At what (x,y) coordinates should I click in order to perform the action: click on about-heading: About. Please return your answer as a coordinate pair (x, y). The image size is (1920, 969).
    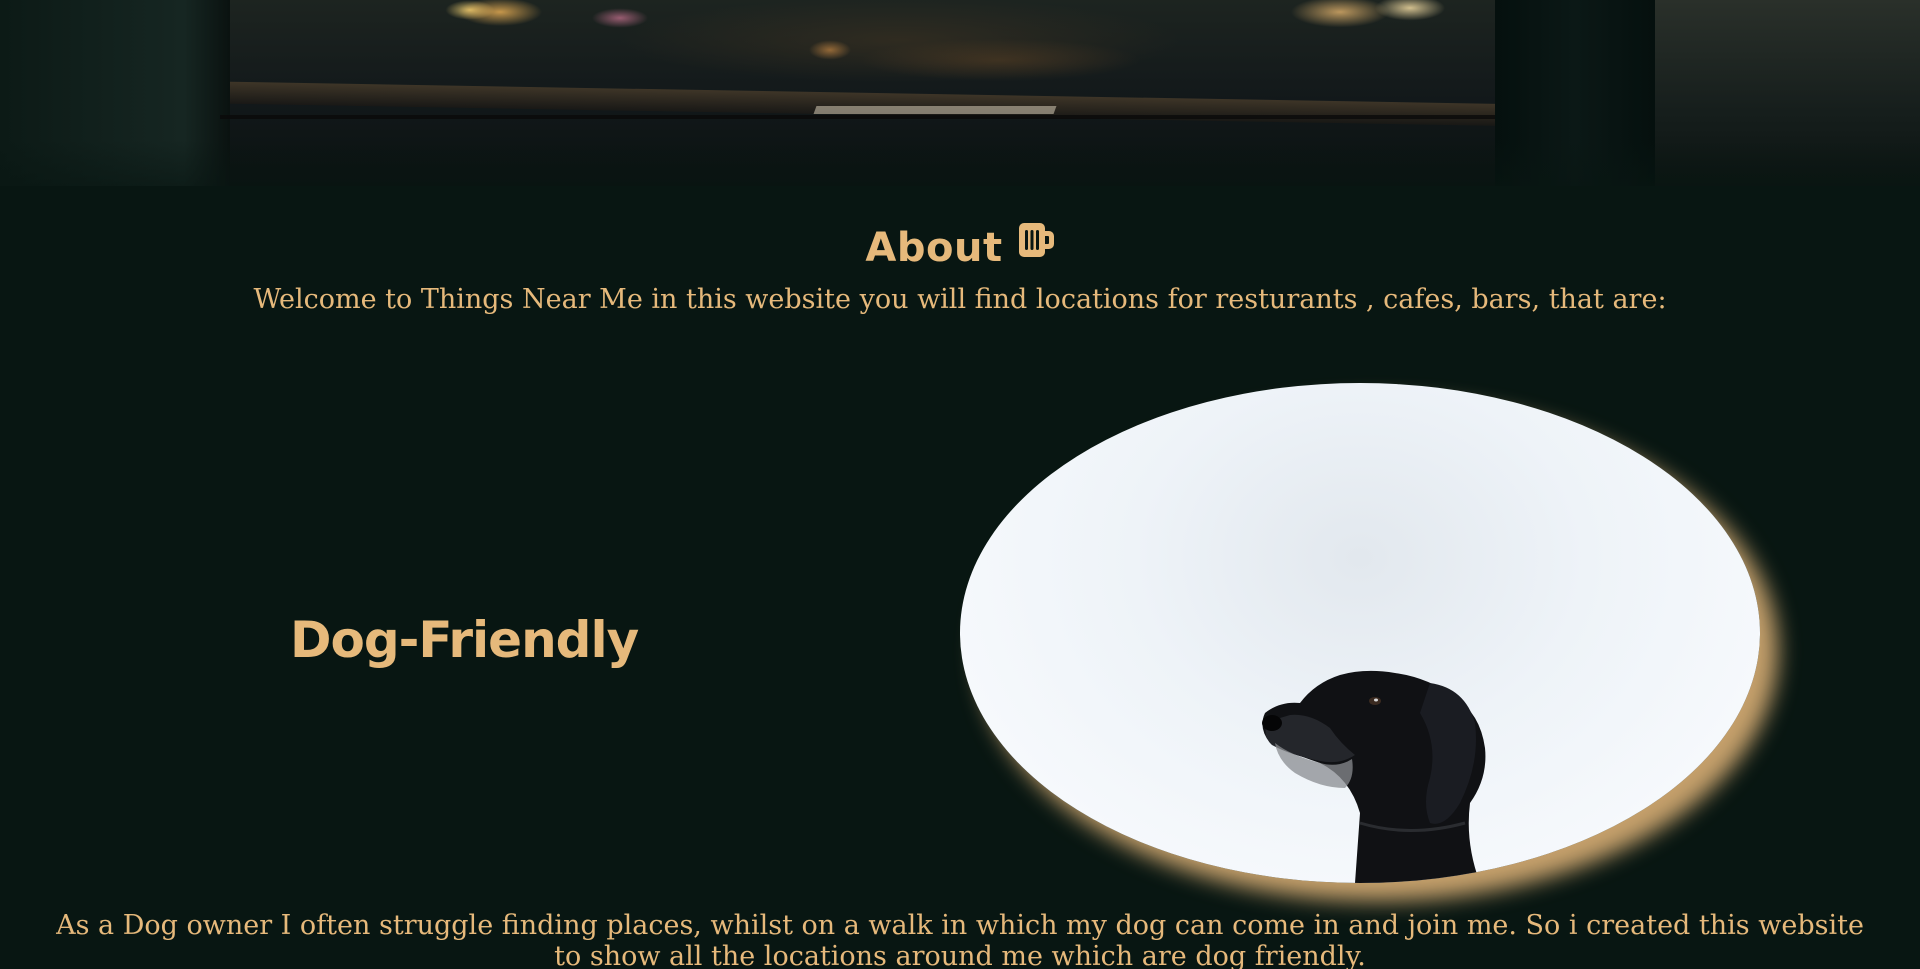
    Looking at the image, I should click on (960, 249).